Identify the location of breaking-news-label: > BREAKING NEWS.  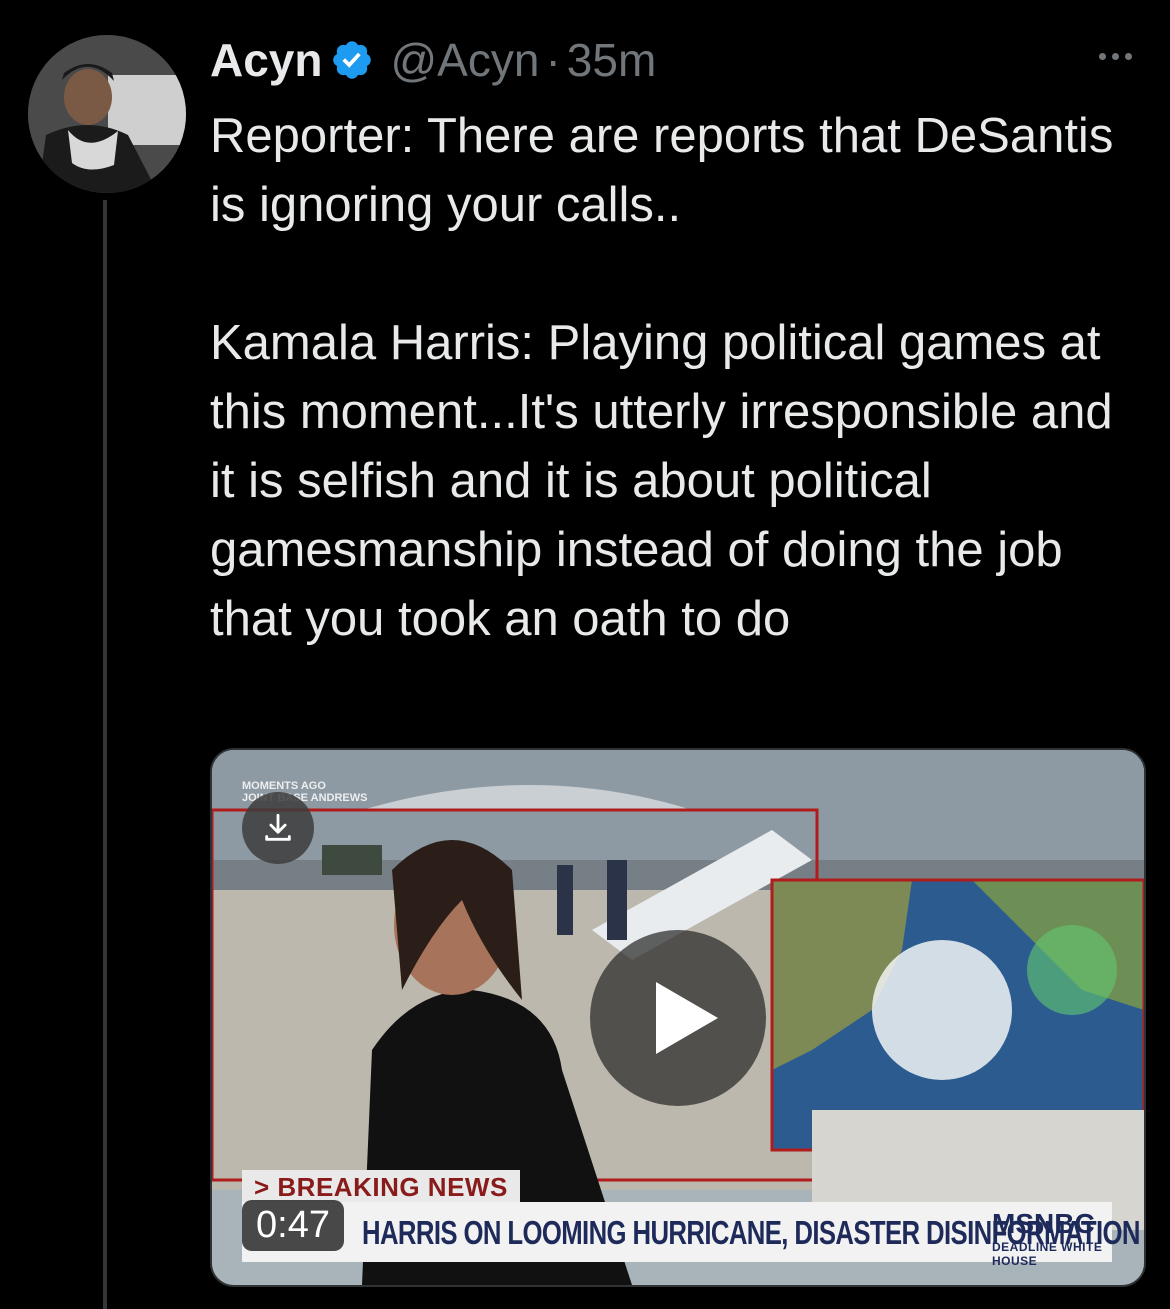
(381, 1186).